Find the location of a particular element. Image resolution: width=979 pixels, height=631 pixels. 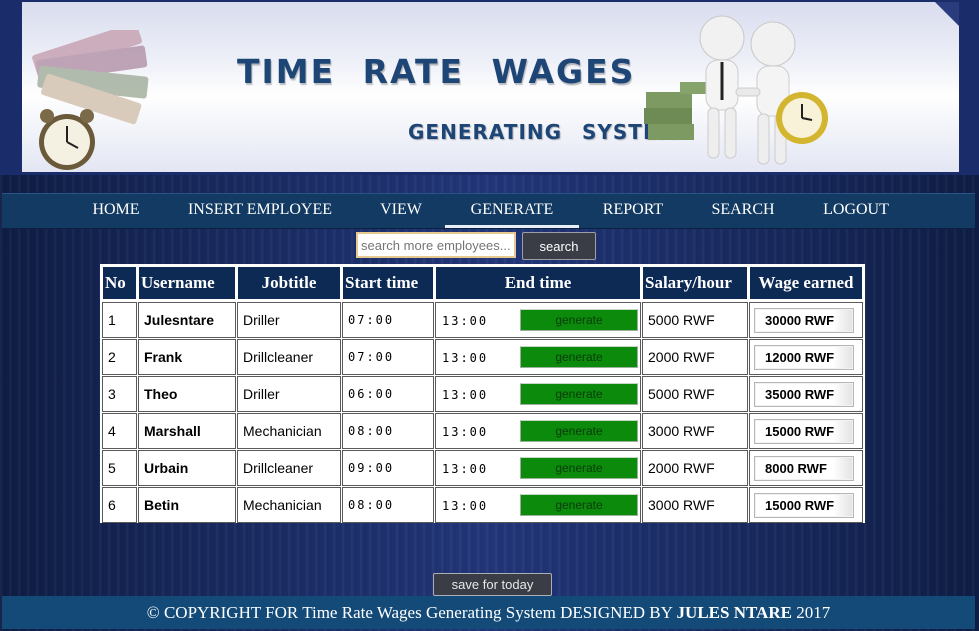

wage-earned-field: 35000 RWF is located at coordinates (804, 394).